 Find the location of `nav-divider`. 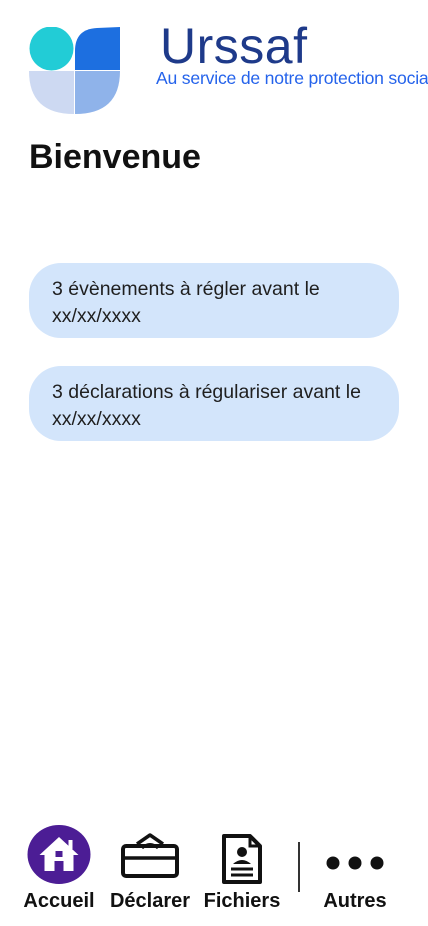

nav-divider is located at coordinates (299, 867).